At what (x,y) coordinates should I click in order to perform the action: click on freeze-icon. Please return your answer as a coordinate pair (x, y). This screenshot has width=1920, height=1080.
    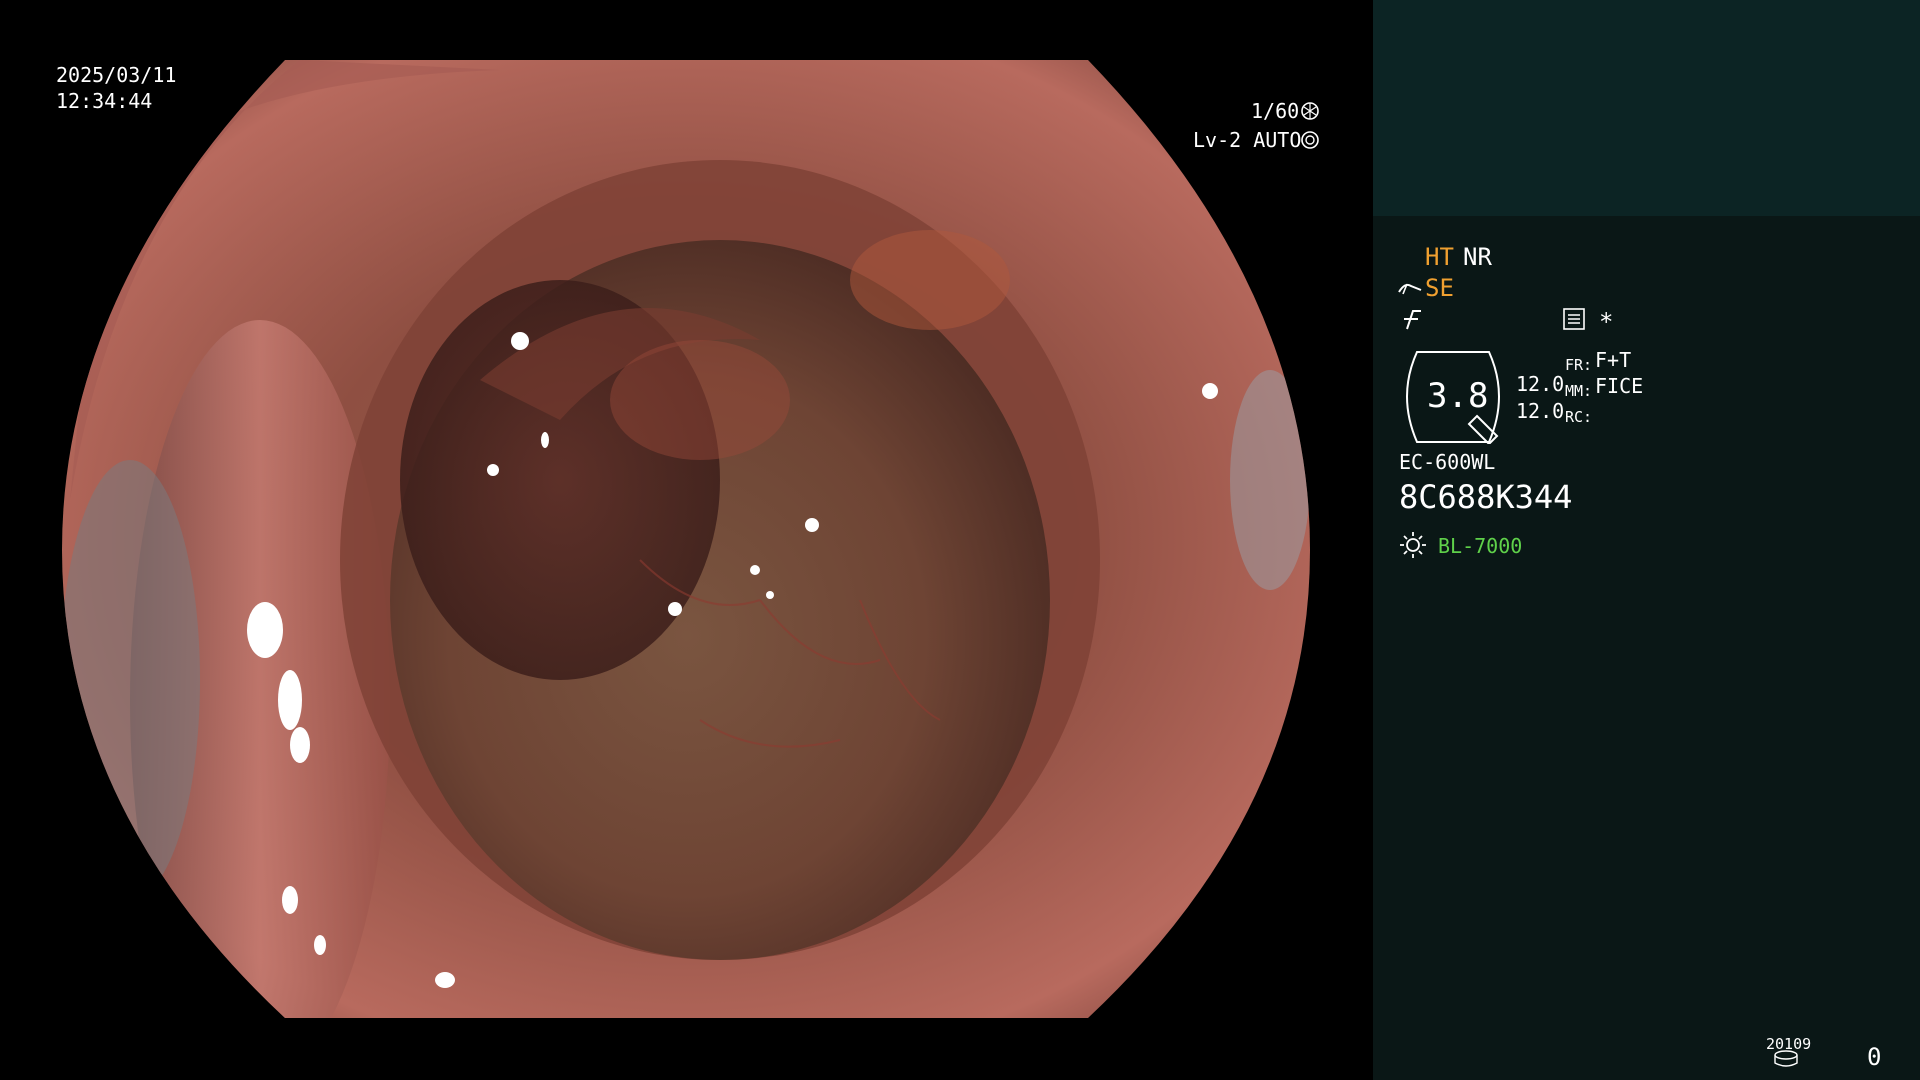
    Looking at the image, I should click on (1412, 320).